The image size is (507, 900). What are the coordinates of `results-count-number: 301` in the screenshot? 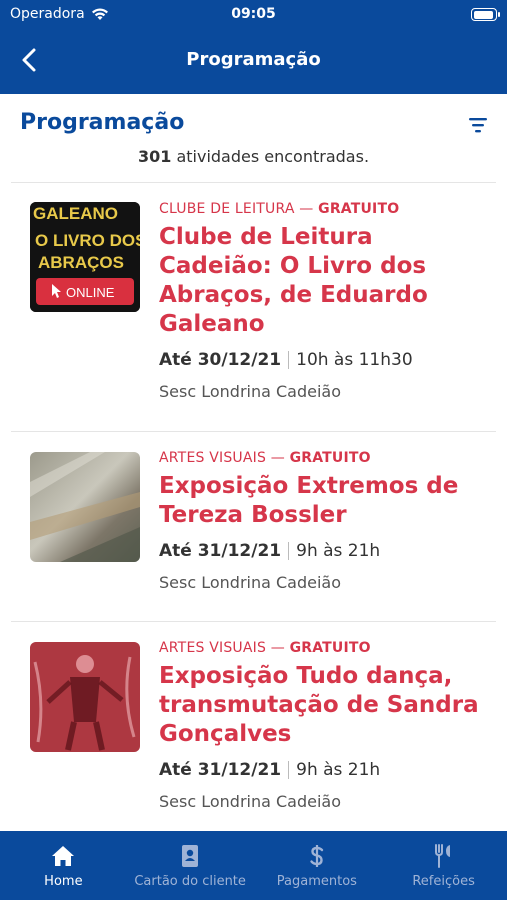 It's located at (154, 156).